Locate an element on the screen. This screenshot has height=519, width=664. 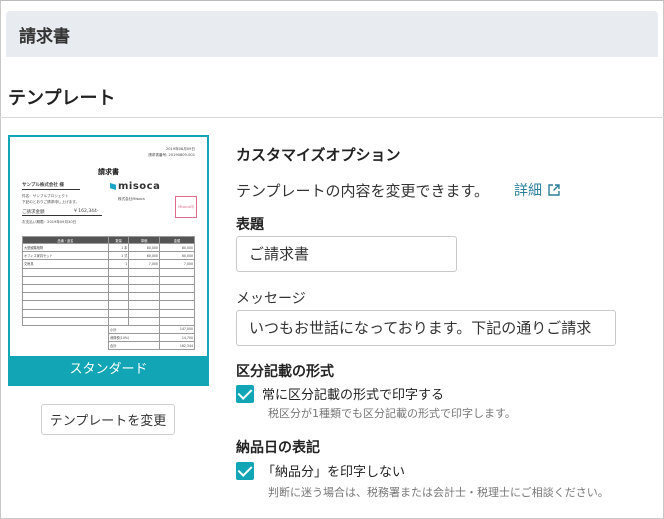
preview-cell: 小計 is located at coordinates (134, 329).